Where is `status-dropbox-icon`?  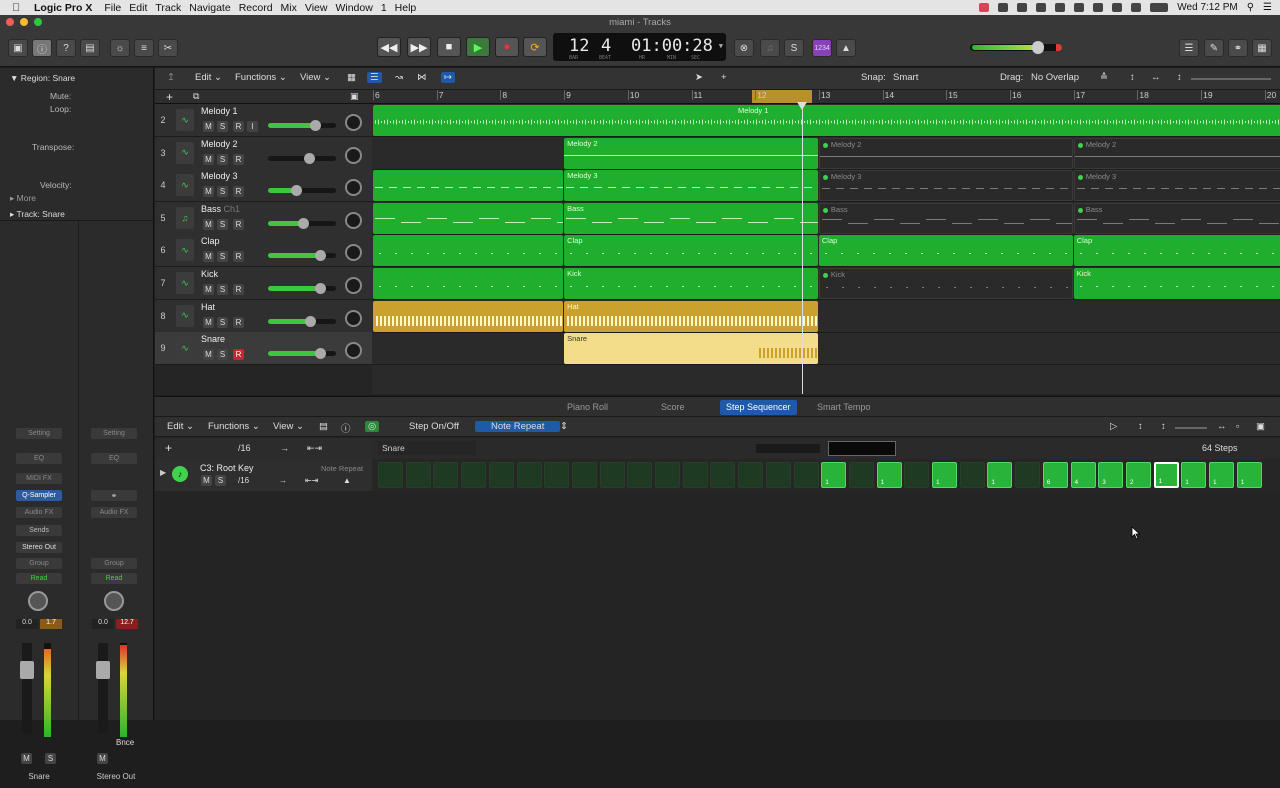
status-dropbox-icon is located at coordinates (1041, 7).